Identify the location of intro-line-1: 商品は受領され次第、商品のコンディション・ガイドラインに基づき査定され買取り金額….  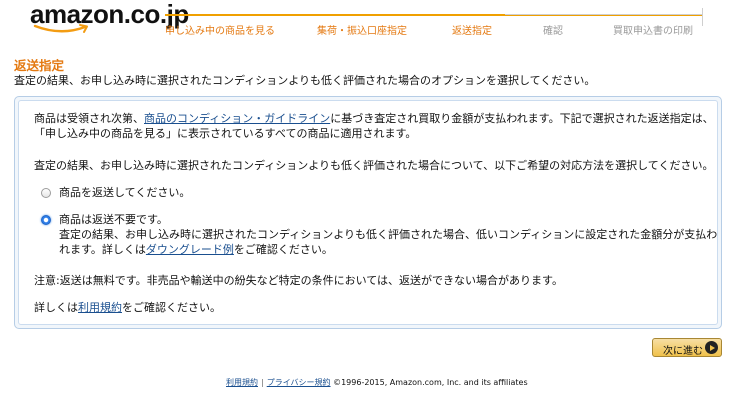
(374, 118).